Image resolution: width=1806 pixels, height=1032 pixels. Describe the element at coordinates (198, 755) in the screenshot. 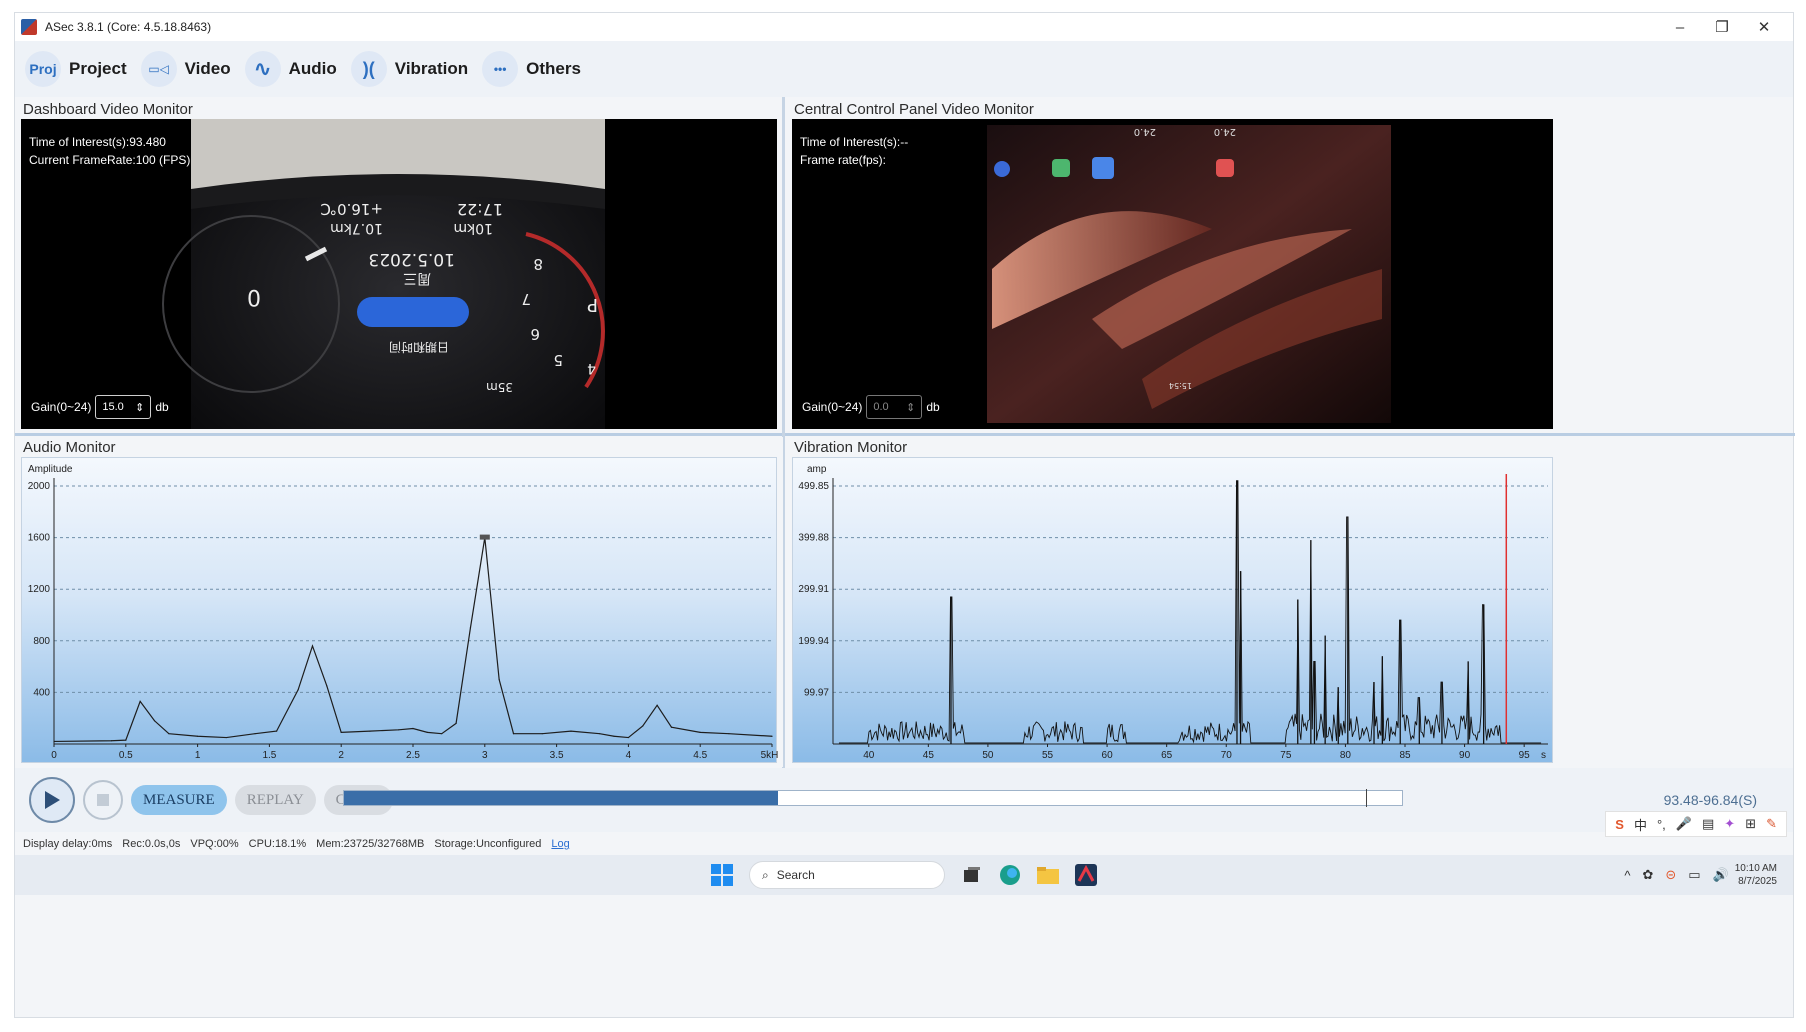

I see `x-tick-label: 1` at that location.